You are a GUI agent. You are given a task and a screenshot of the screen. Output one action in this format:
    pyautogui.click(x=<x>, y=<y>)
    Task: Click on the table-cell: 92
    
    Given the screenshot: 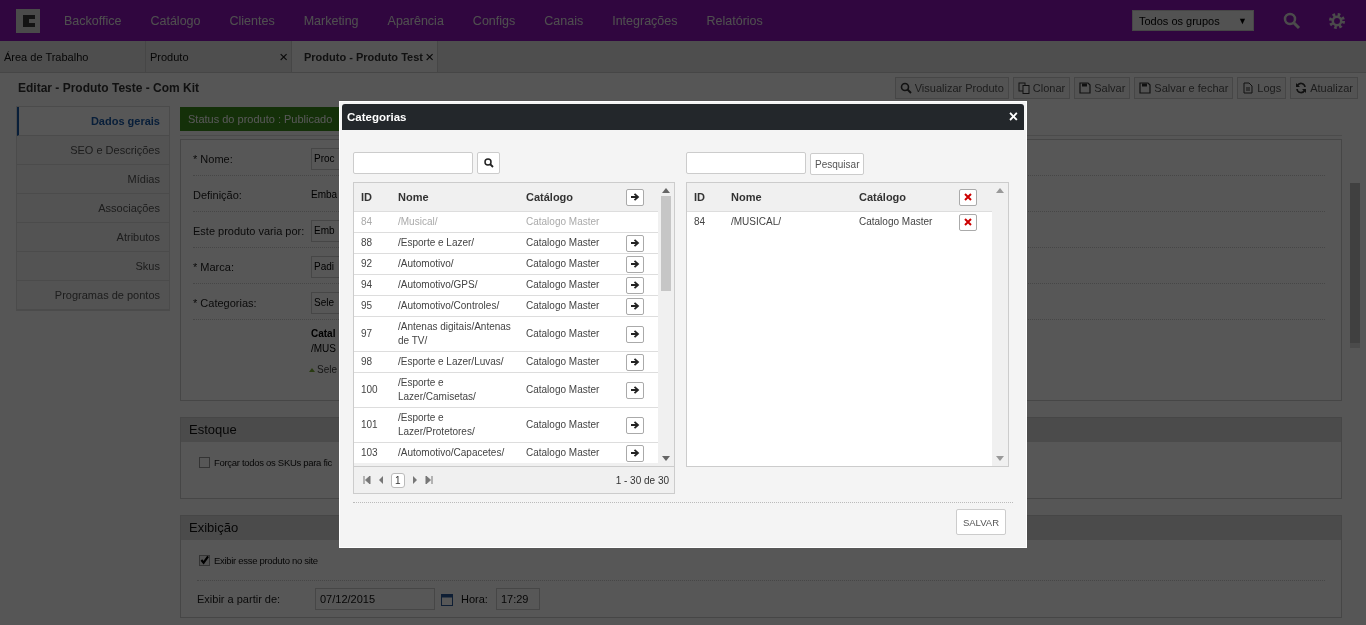 What is the action you would take?
    pyautogui.click(x=372, y=264)
    